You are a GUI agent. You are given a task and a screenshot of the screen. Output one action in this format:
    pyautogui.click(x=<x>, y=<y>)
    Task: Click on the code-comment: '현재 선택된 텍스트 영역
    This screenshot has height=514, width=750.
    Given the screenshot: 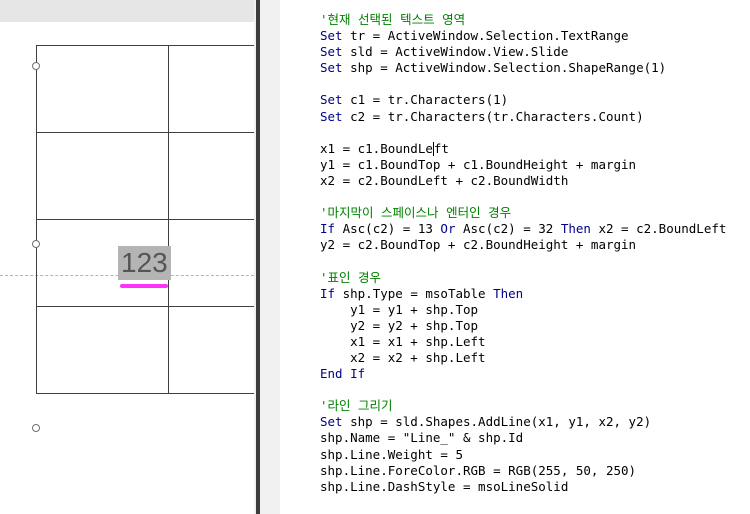 What is the action you would take?
    pyautogui.click(x=393, y=19)
    